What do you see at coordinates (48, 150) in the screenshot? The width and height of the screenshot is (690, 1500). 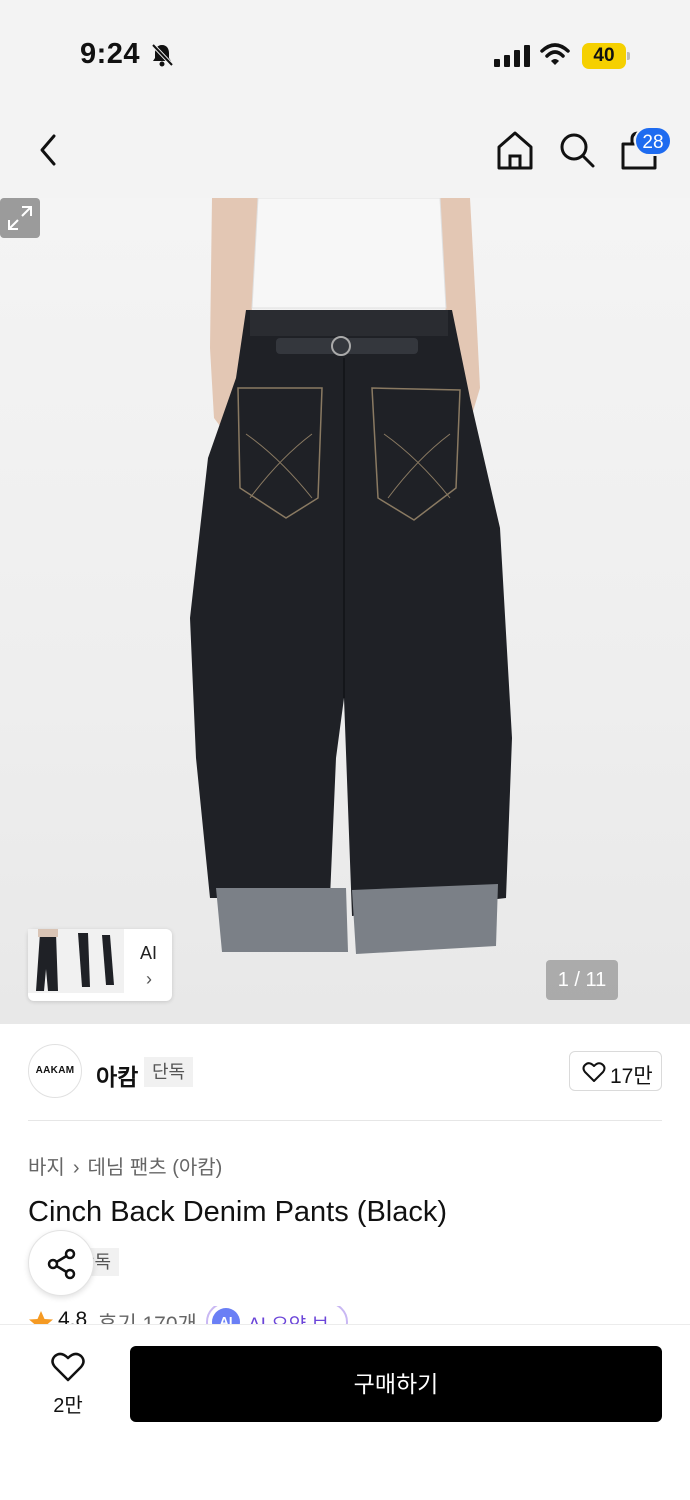 I see `chevron-left-icon` at bounding box center [48, 150].